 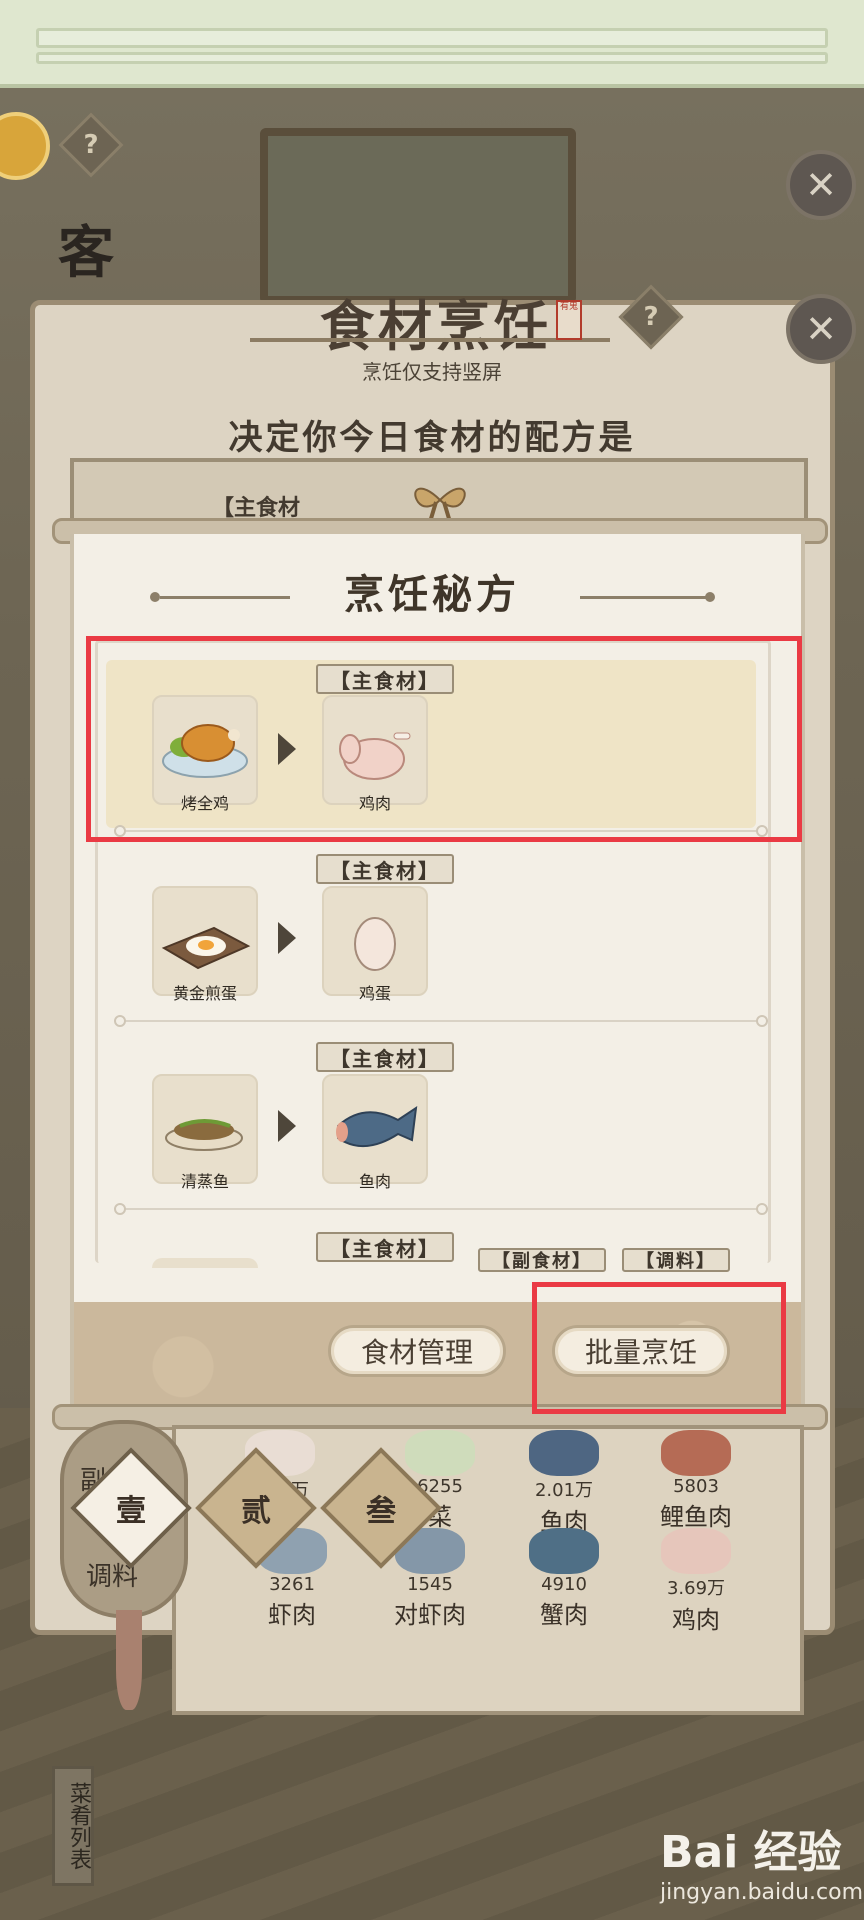 What do you see at coordinates (751, 1852) in the screenshot?
I see `baidu-watermark: Bai 经验` at bounding box center [751, 1852].